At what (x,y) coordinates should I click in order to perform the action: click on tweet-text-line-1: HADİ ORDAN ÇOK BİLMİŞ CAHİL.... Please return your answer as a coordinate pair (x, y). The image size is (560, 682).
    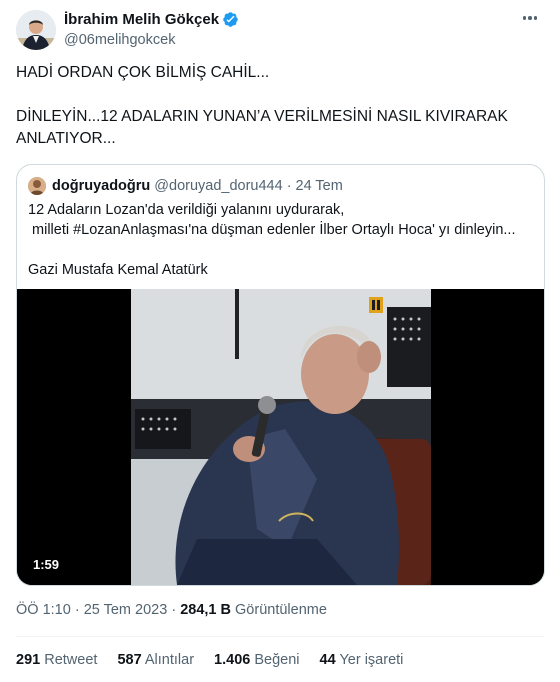
    Looking at the image, I should click on (143, 72).